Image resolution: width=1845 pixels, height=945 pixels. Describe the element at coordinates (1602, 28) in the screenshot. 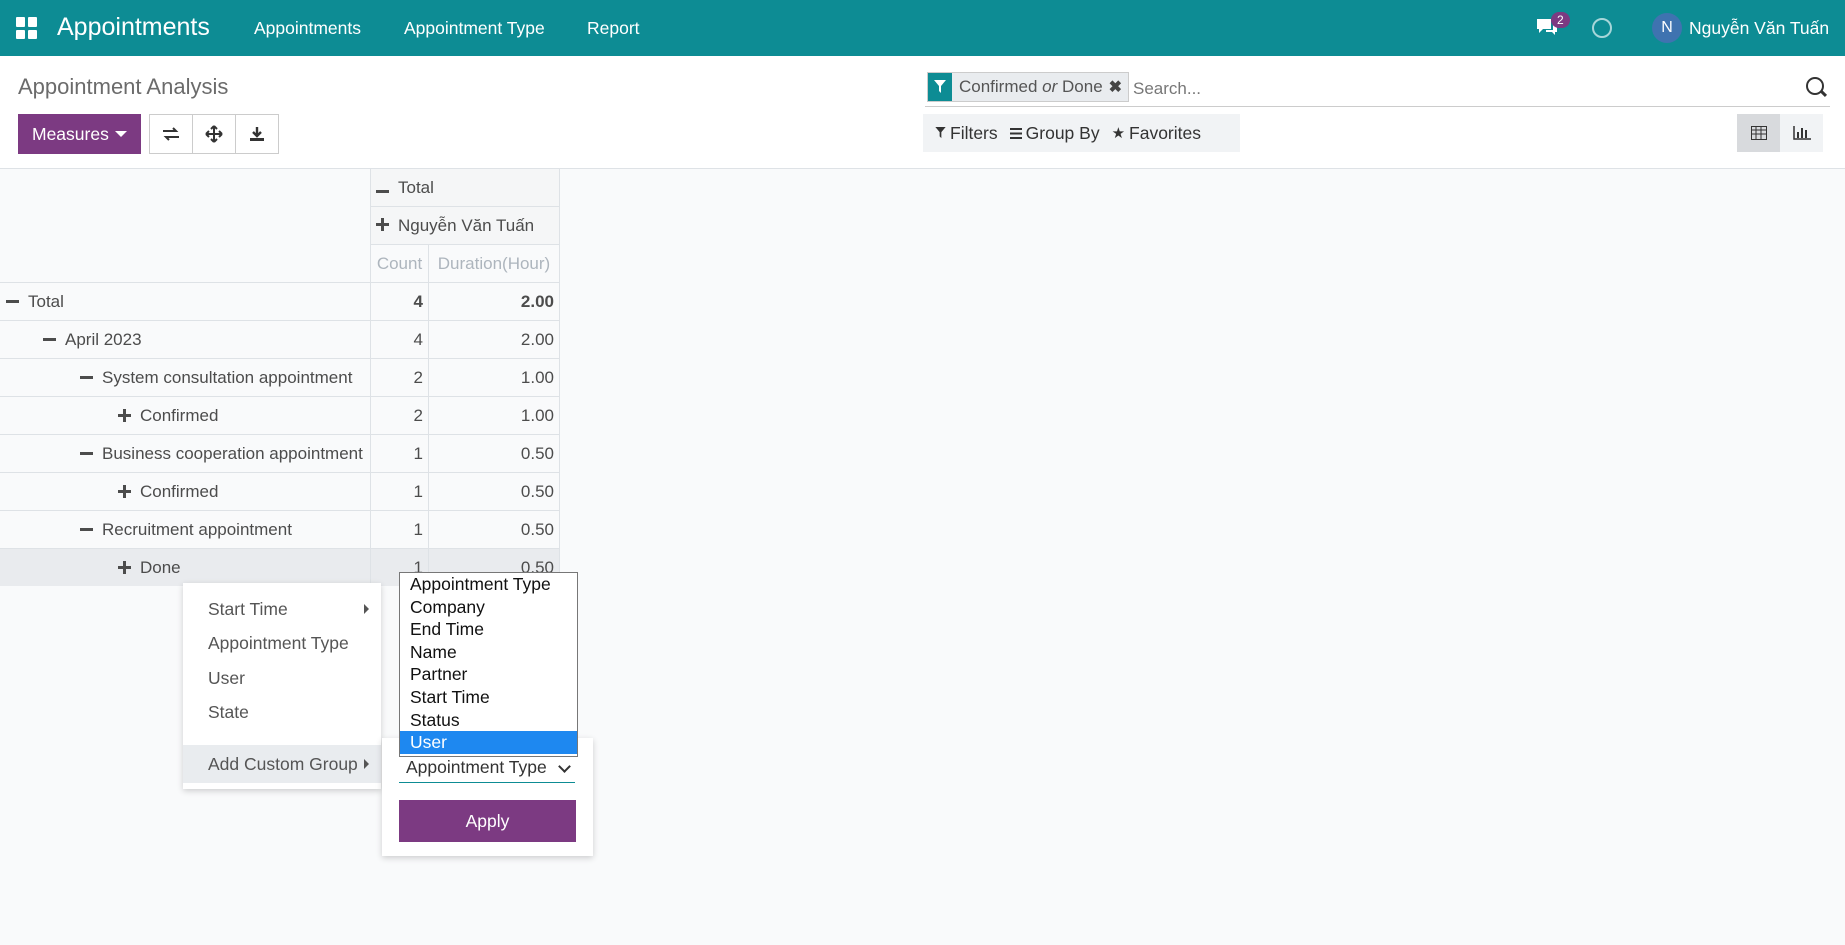

I see `activity-clock-icon` at that location.